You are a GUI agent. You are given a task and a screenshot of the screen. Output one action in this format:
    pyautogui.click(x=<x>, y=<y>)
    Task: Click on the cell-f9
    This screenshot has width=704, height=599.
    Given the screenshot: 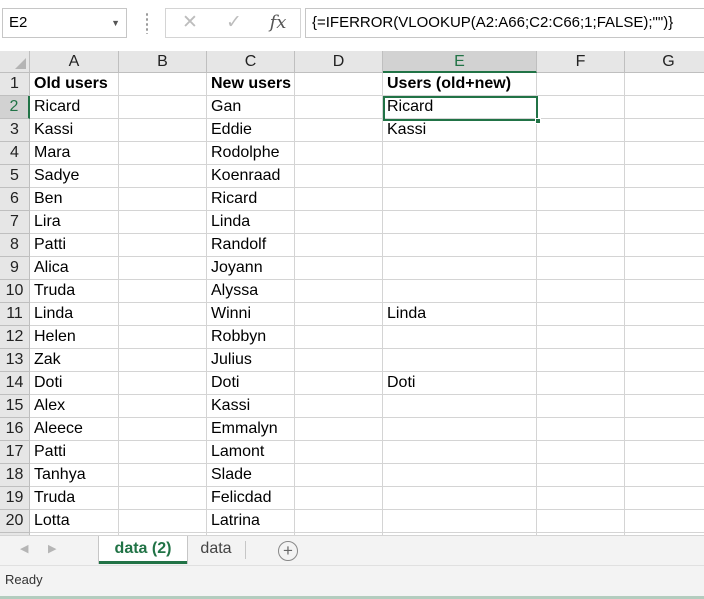 What is the action you would take?
    pyautogui.click(x=581, y=268)
    